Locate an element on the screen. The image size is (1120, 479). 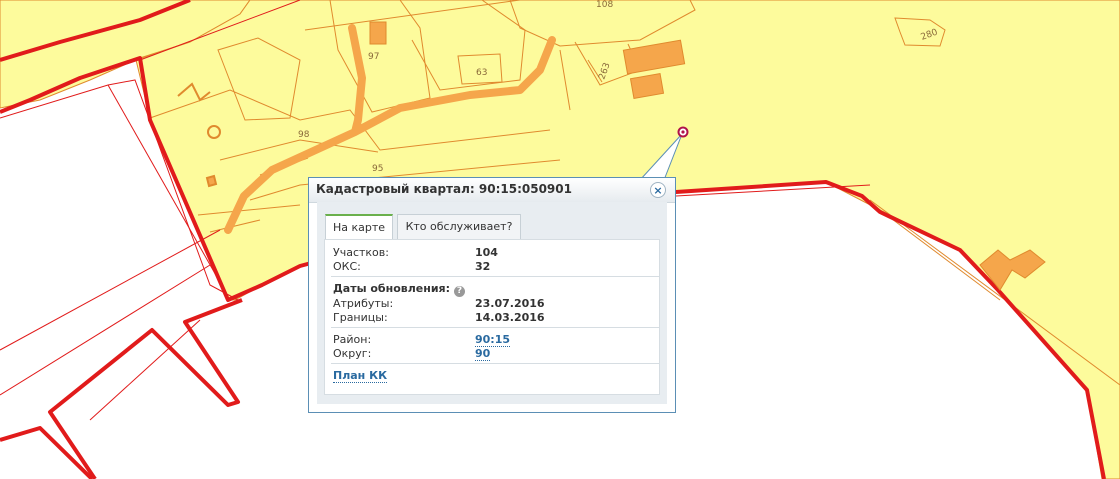
location-pin-icon is located at coordinates (683, 132).